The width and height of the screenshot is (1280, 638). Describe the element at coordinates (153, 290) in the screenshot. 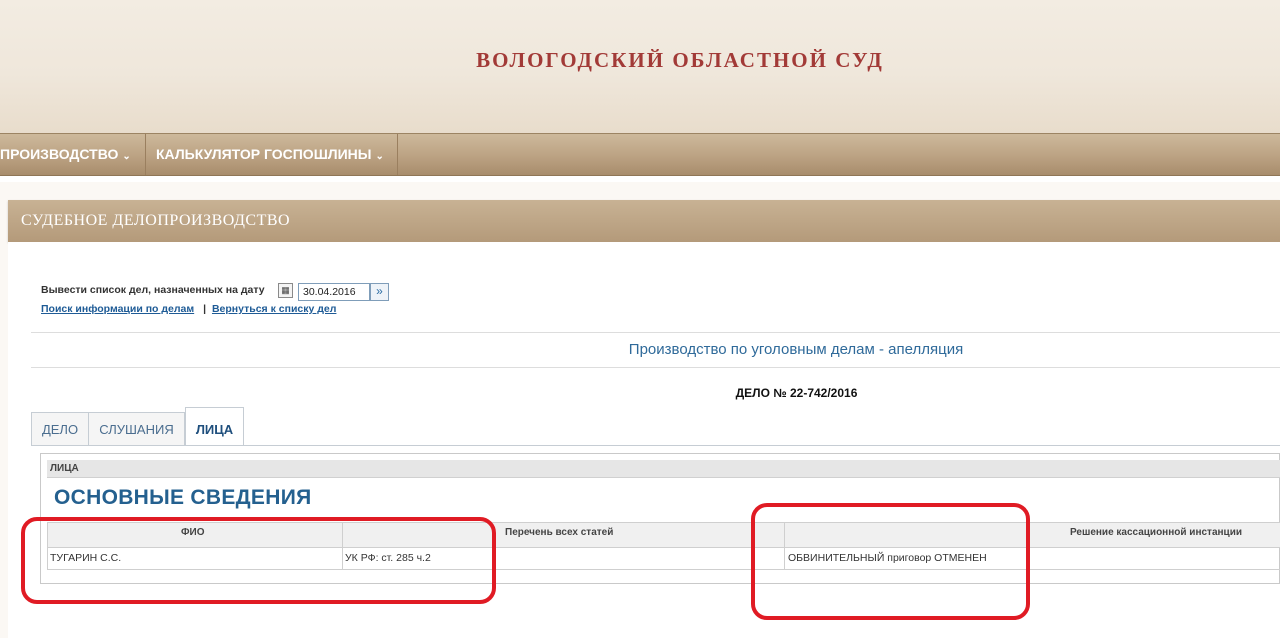

I see `date-filter-label: Вывести список дел, назначенных на дату` at that location.